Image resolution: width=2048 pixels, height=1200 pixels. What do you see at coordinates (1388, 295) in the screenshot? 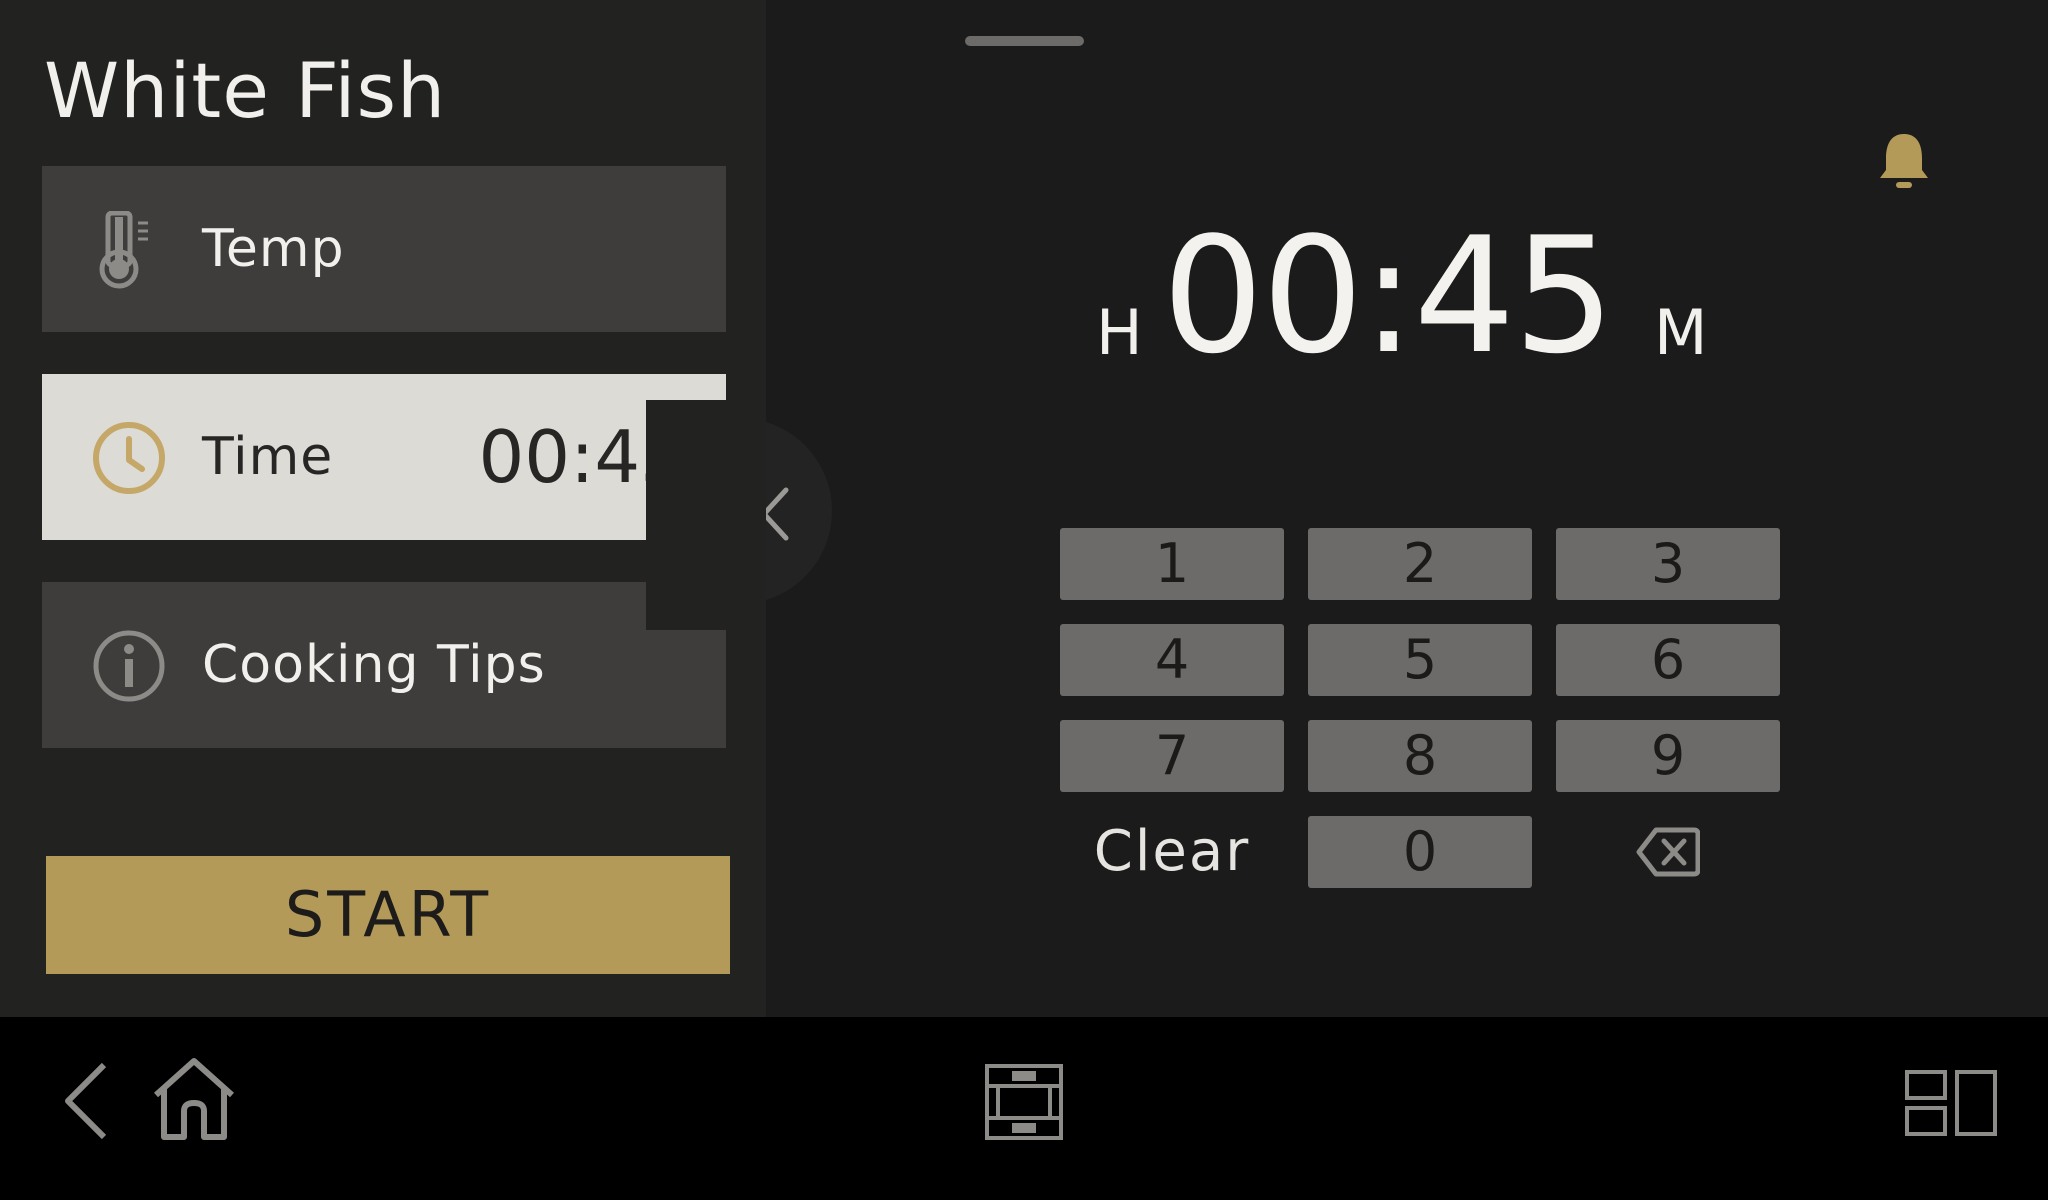
I see `timer-value: 00:45` at bounding box center [1388, 295].